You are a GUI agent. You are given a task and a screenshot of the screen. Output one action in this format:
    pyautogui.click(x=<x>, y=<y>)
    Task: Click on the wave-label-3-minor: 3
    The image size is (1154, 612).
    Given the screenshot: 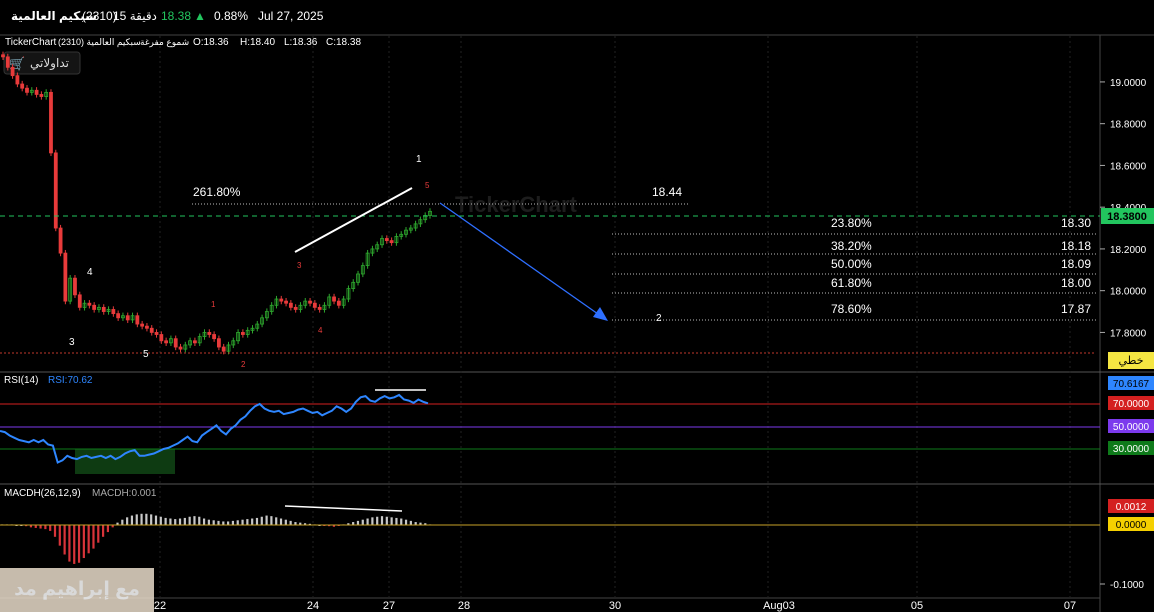 What is the action you would take?
    pyautogui.click(x=299, y=265)
    